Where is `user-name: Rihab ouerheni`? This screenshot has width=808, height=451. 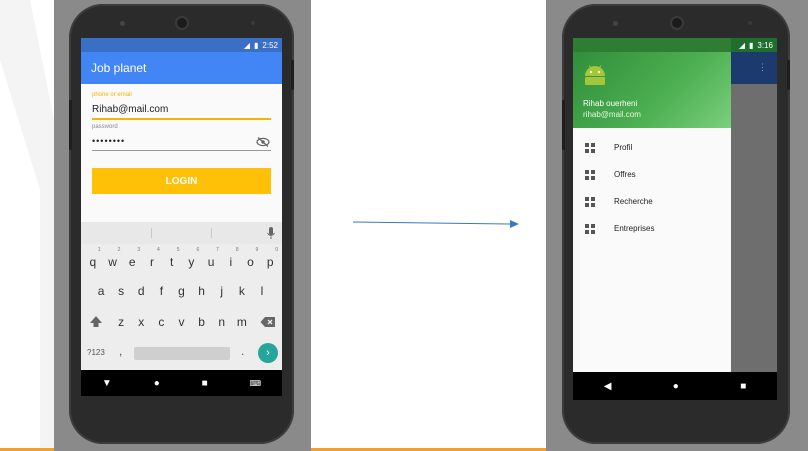
user-name: Rihab ouerheni is located at coordinates (610, 103).